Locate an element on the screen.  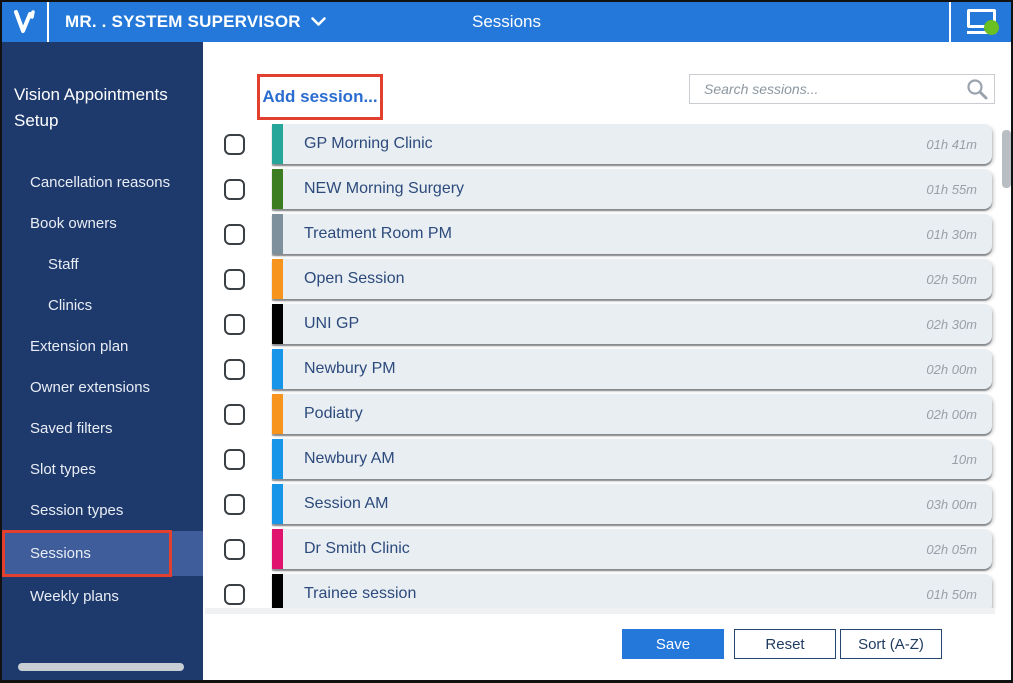
list-horizontal-scrollbar is located at coordinates (600, 611).